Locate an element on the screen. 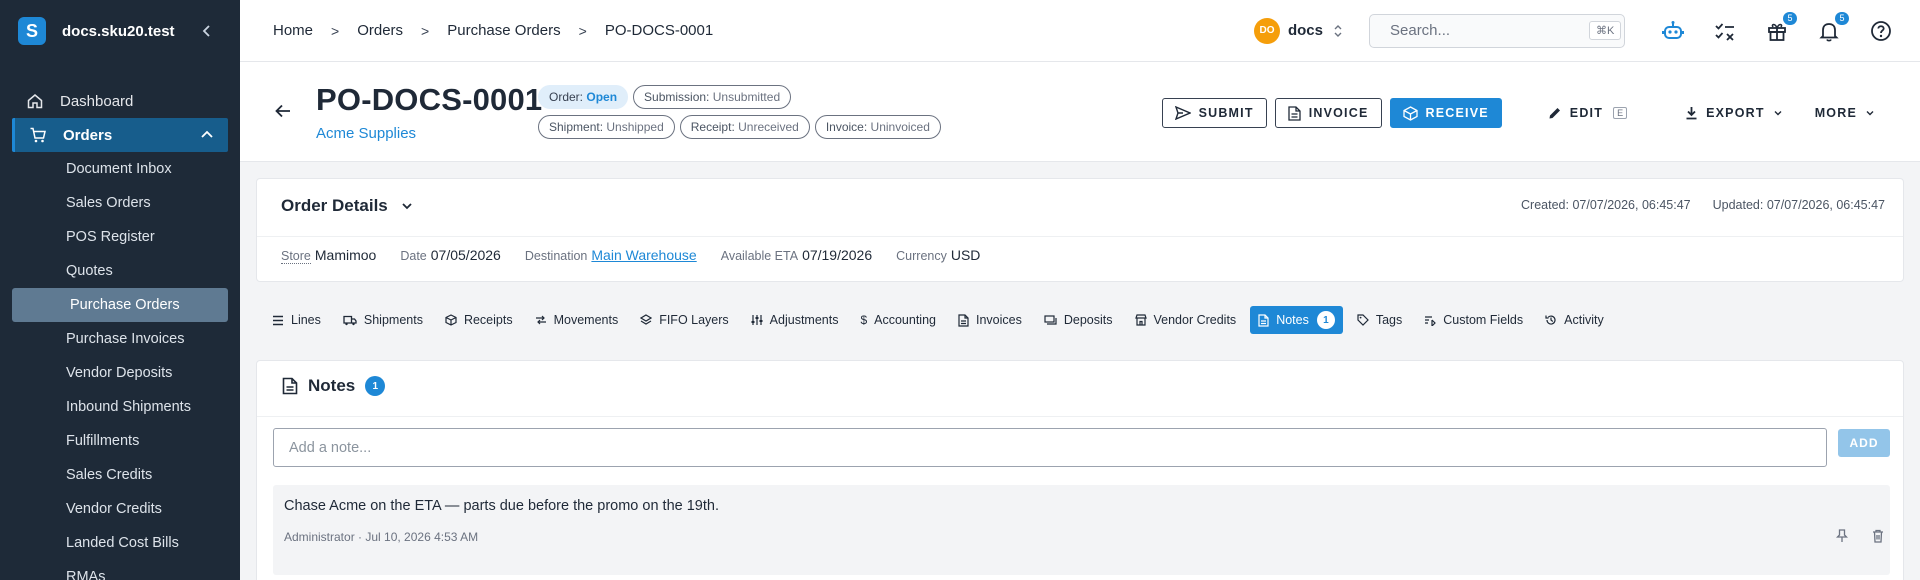  gift-badge: 5 is located at coordinates (1790, 18).